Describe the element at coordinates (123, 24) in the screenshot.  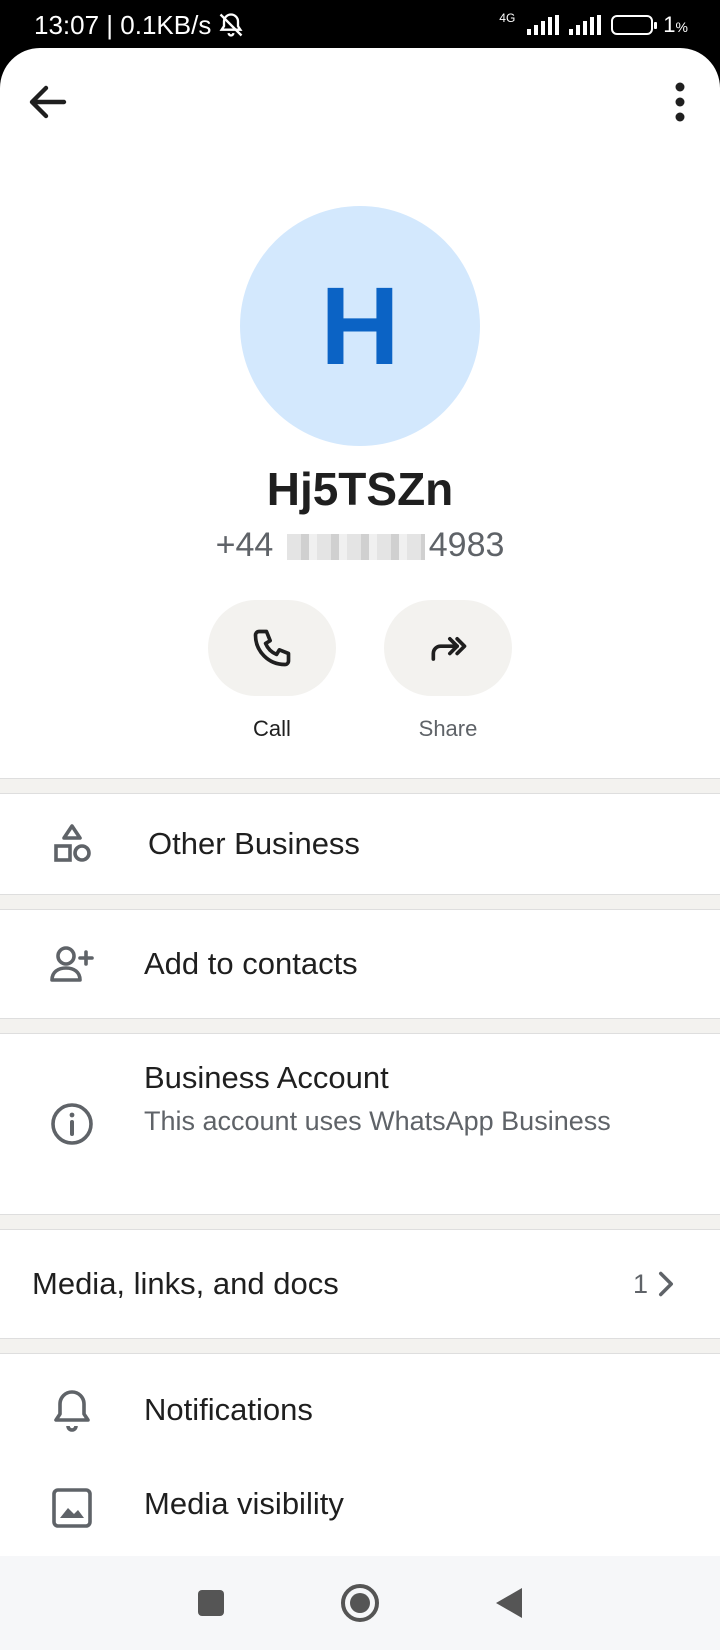
I see `status-time: 13:07 | 0.1KB/s` at that location.